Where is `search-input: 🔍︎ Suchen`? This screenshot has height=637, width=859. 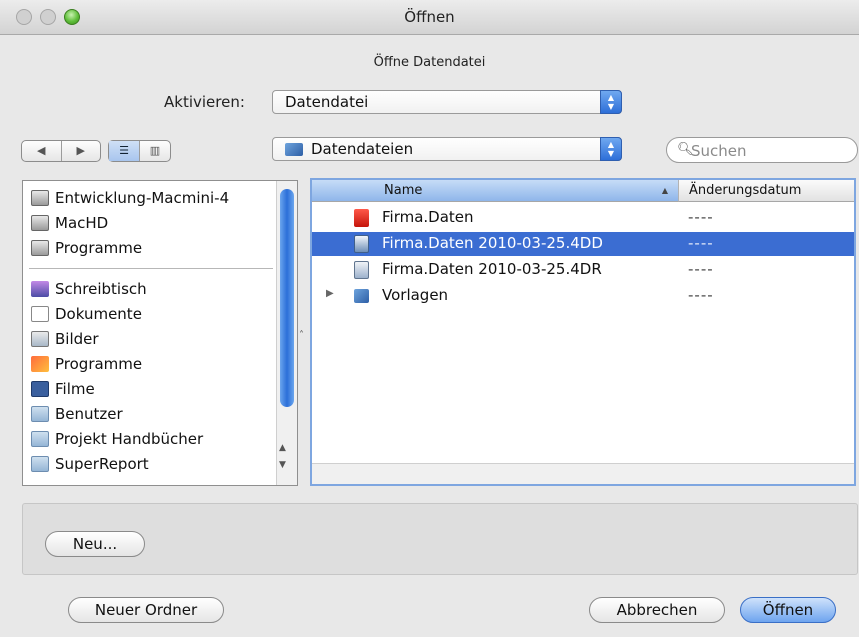 search-input: 🔍︎ Suchen is located at coordinates (762, 150).